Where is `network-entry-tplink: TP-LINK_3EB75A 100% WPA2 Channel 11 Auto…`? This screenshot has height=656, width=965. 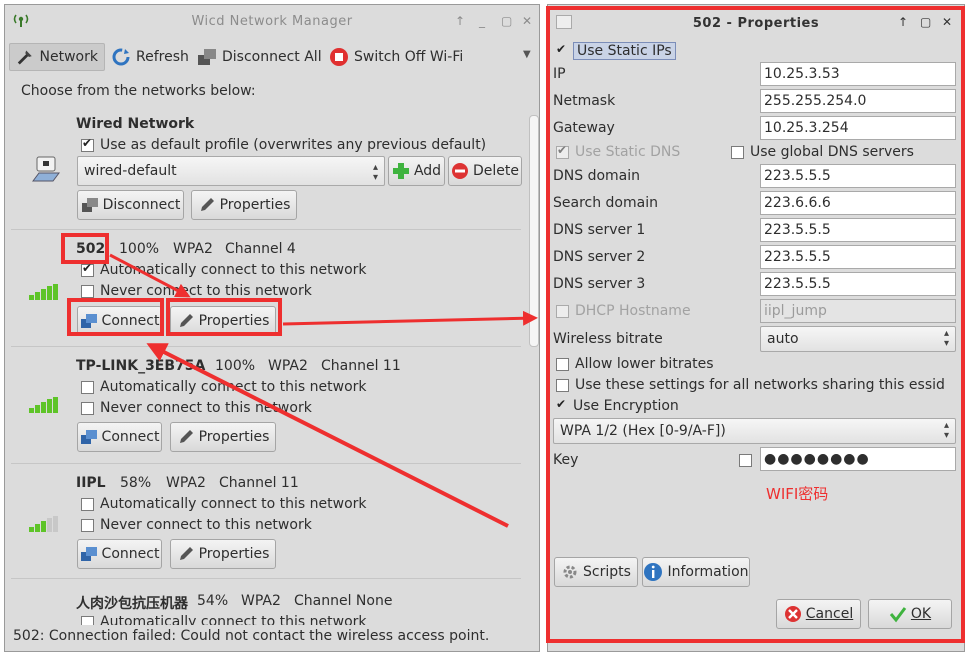 network-entry-tplink: TP-LINK_3EB75A 100% WPA2 Channel 11 Auto… is located at coordinates (266, 405).